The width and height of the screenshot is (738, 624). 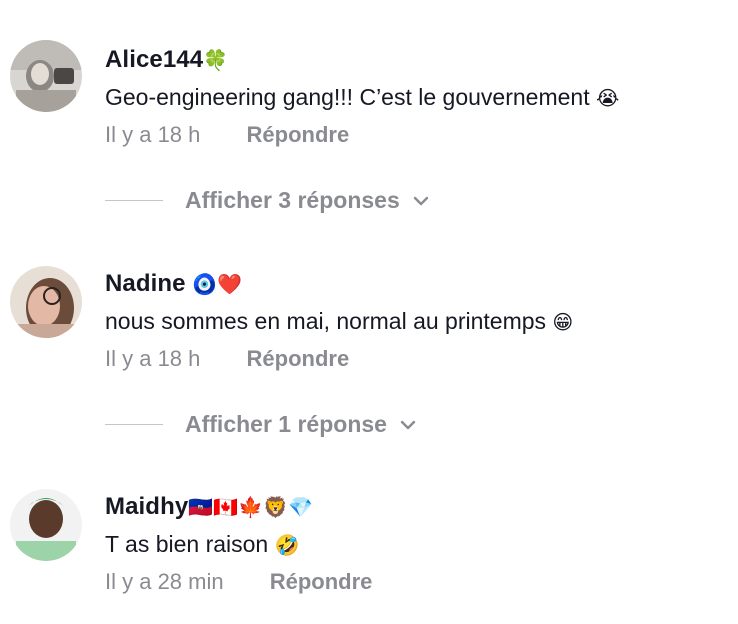 I want to click on badge-emoji: 🇭🇹🇨🇦🍁🦁💎, so click(x=251, y=507).